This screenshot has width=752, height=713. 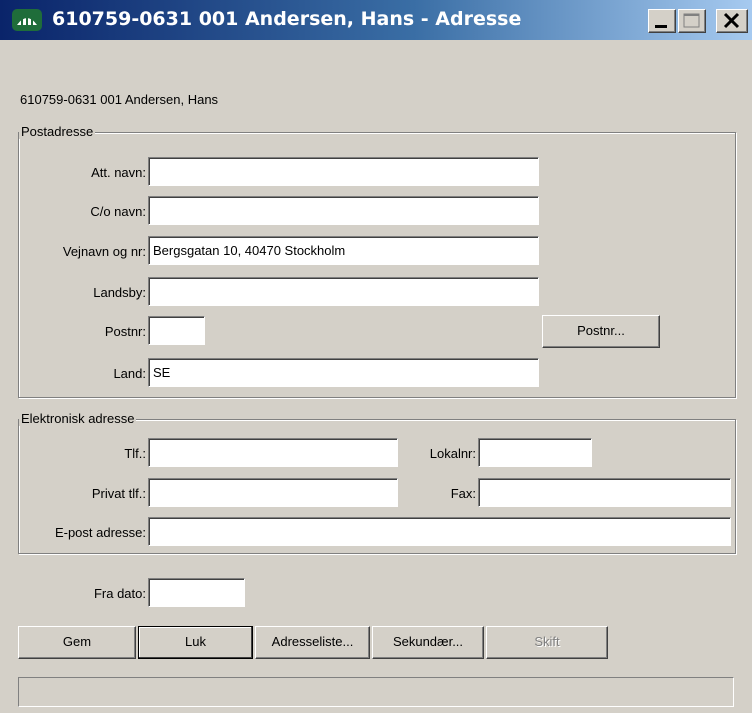 I want to click on land-label: Land:, so click(x=129, y=373).